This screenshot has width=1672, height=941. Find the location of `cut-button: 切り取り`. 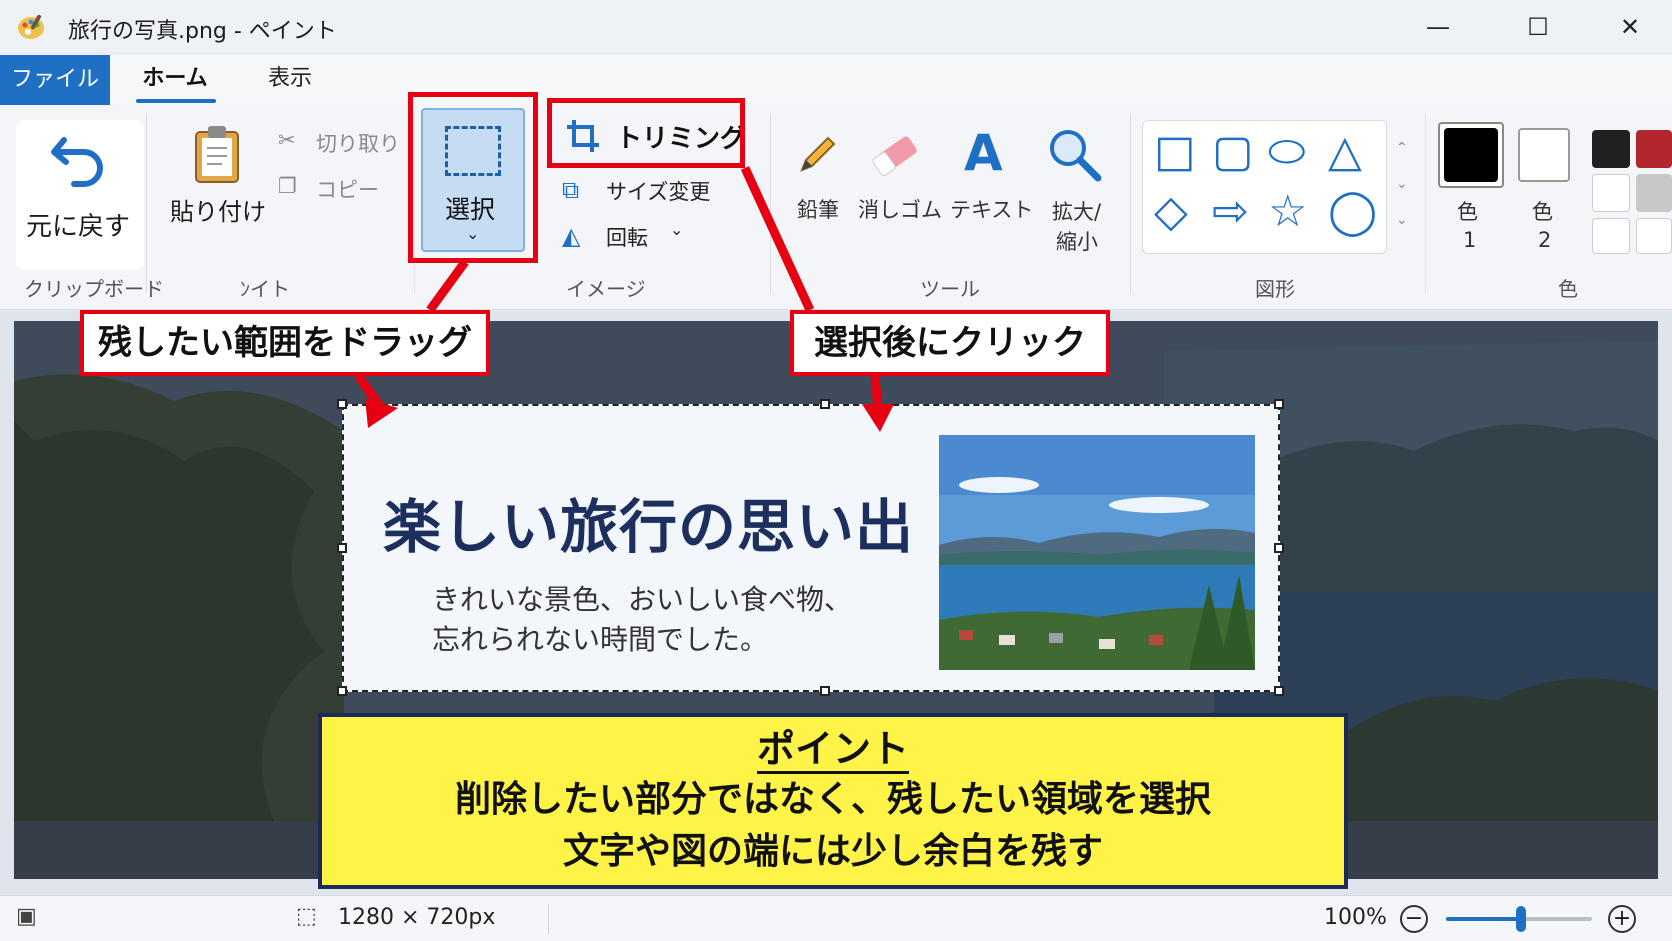

cut-button: 切り取り is located at coordinates (358, 143).